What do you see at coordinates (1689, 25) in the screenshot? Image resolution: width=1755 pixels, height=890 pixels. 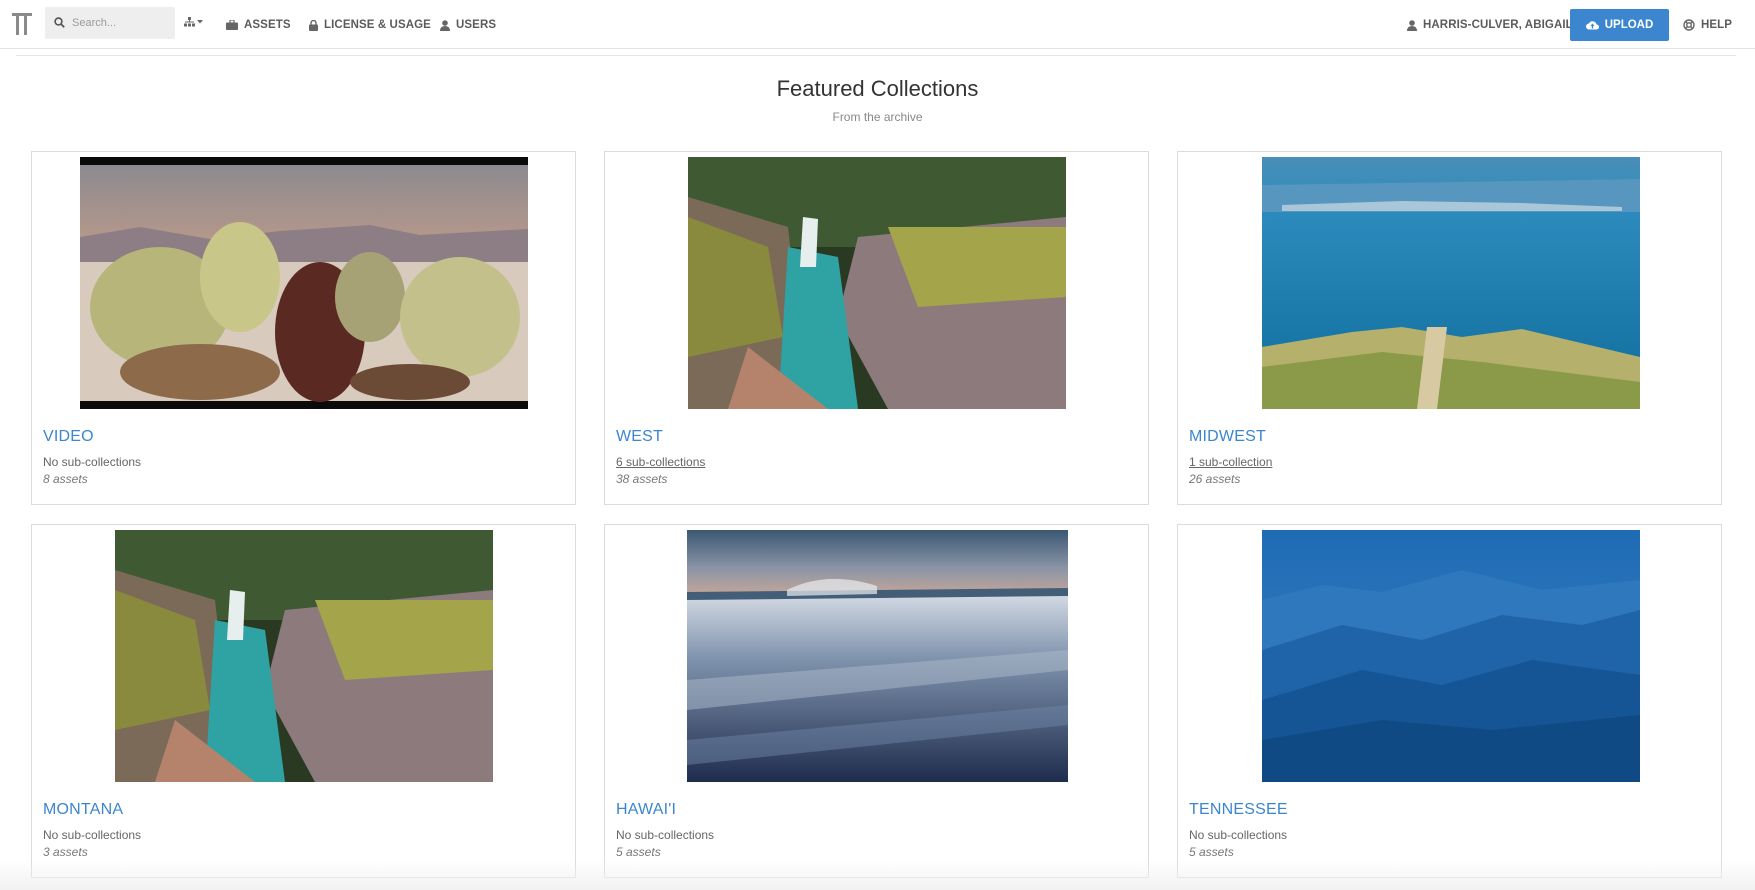 I see `lifebuoy-icon` at bounding box center [1689, 25].